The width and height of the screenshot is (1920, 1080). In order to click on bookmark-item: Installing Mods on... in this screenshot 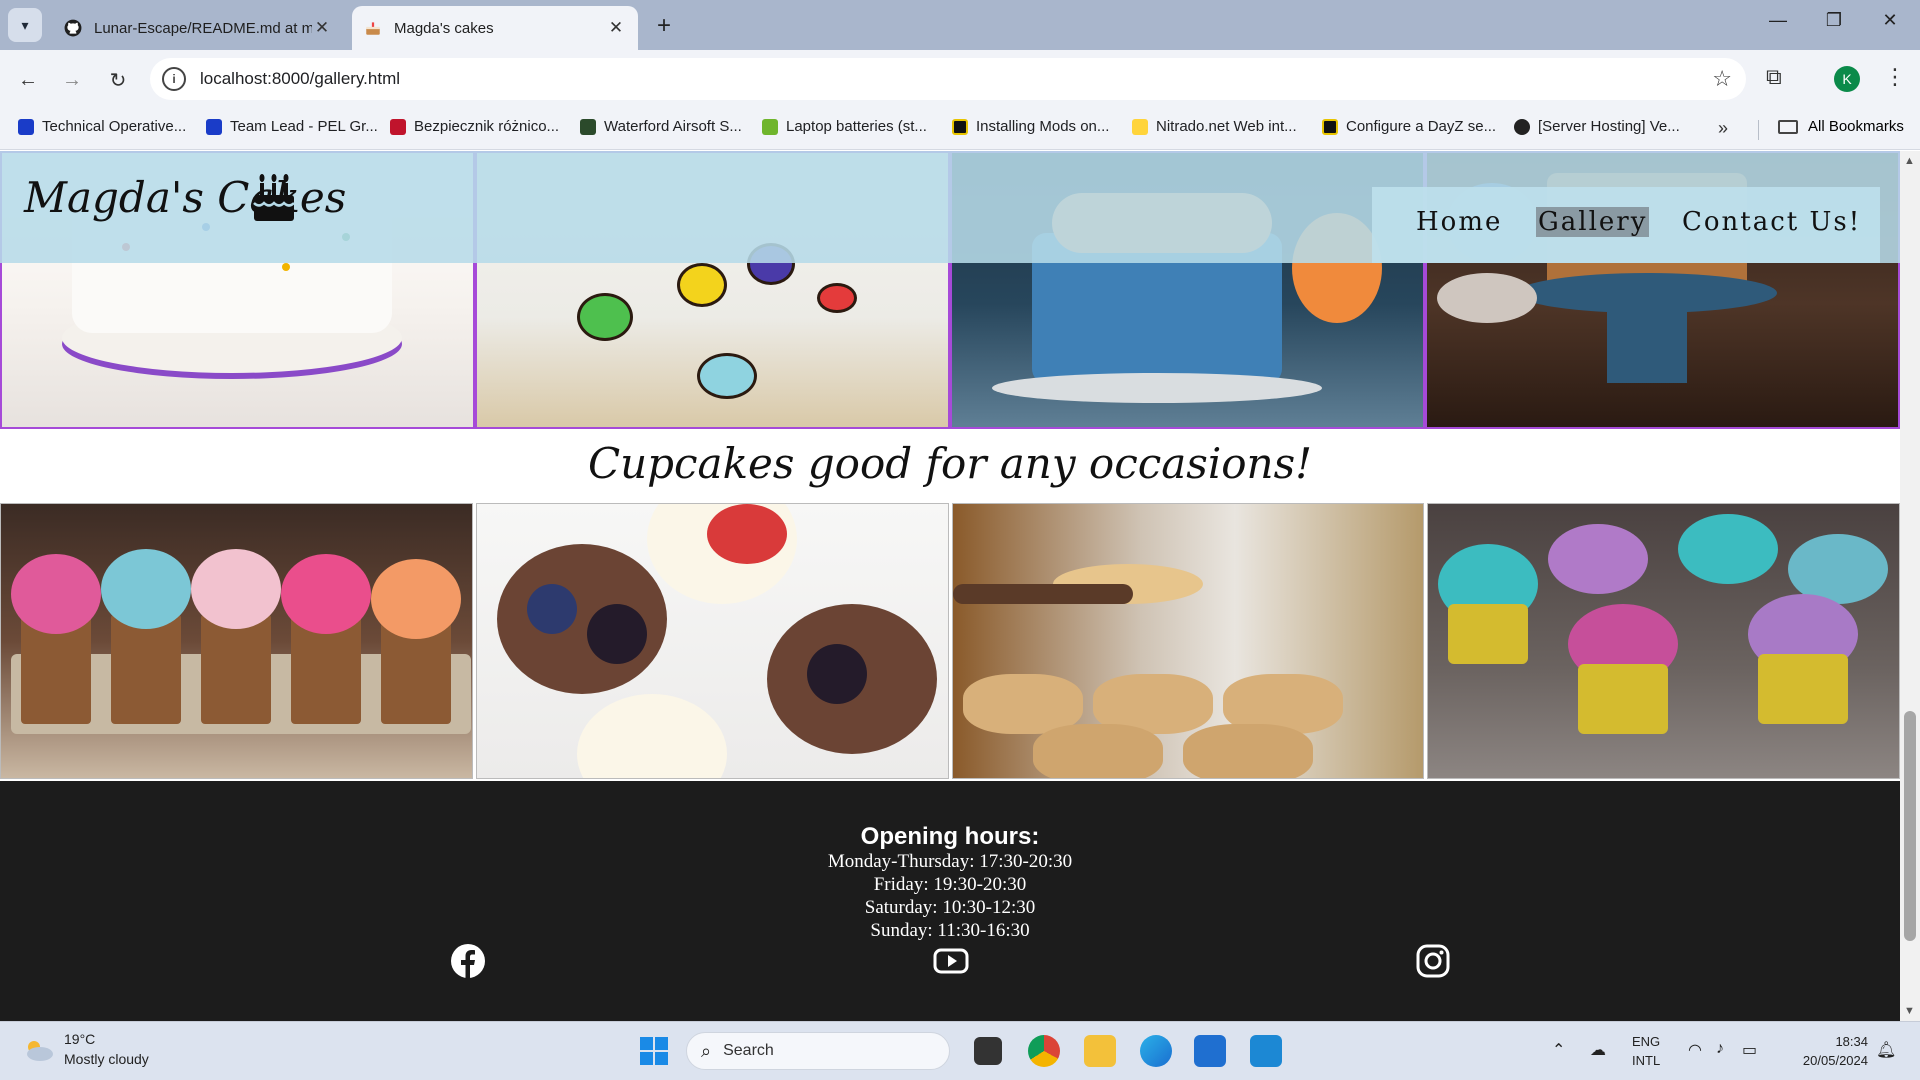, I will do `click(1030, 126)`.